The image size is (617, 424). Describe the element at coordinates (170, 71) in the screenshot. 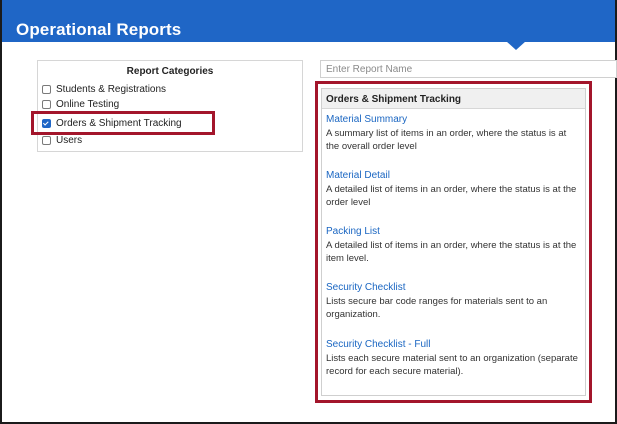

I see `report-categories-title: Report Categories` at that location.